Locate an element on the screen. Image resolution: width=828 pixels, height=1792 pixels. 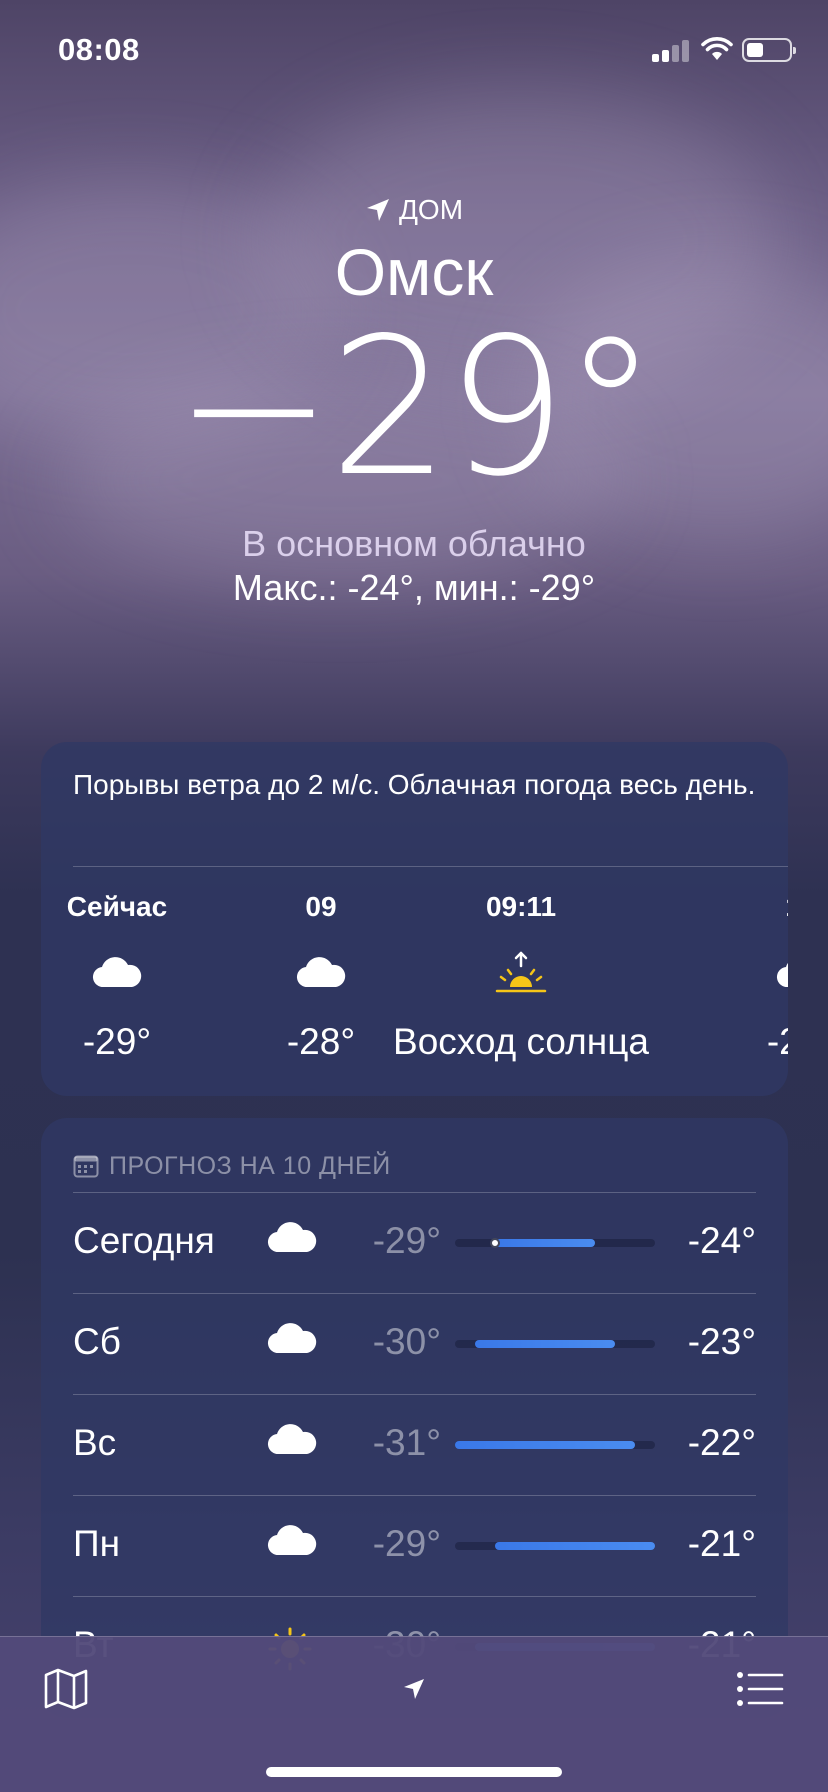
forecast-day: Сб is located at coordinates (97, 1341).